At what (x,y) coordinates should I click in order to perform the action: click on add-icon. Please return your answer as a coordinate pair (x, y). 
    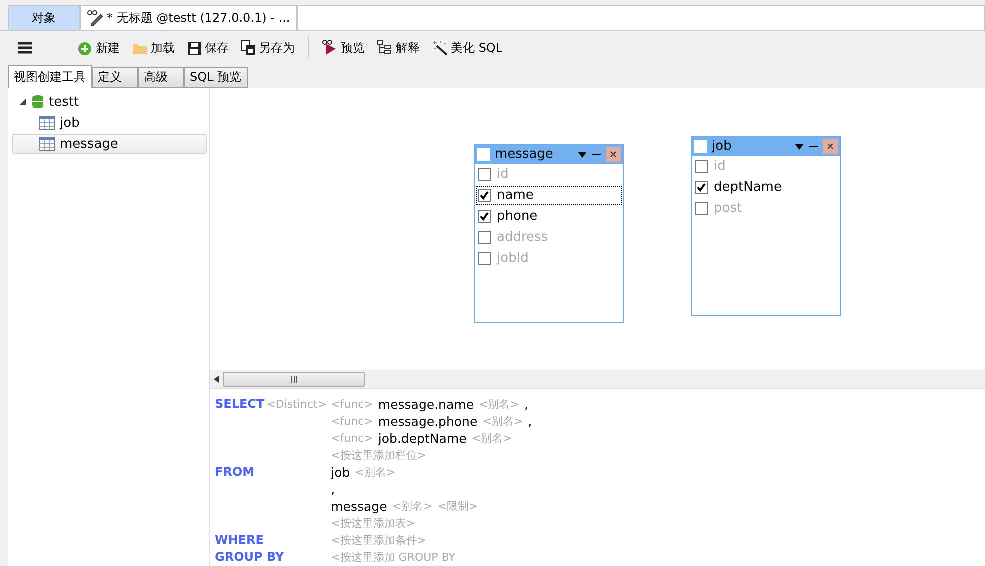
    Looking at the image, I should click on (85, 48).